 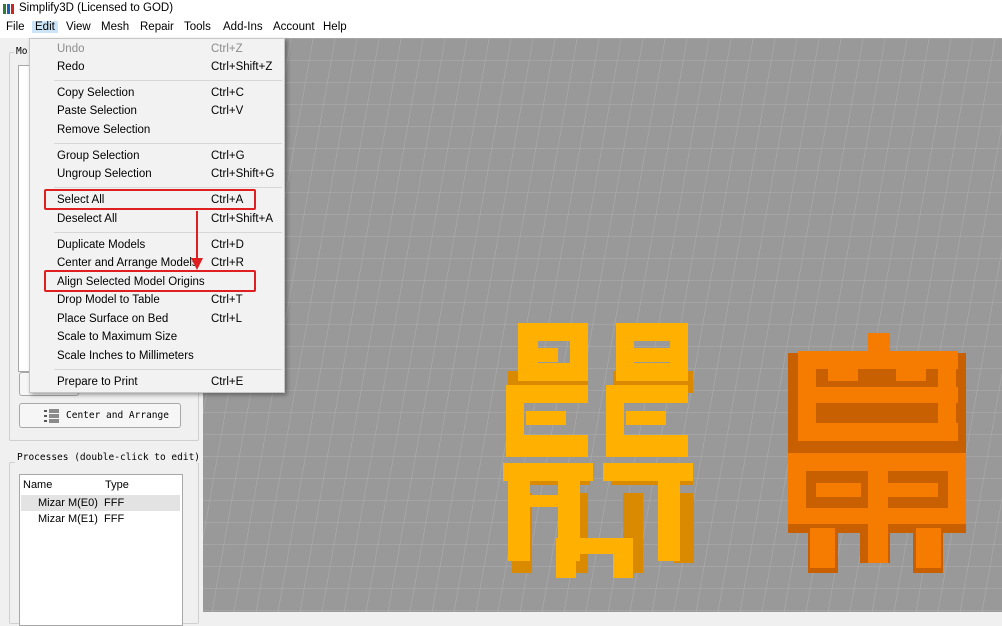 What do you see at coordinates (877, 453) in the screenshot?
I see `orange-model` at bounding box center [877, 453].